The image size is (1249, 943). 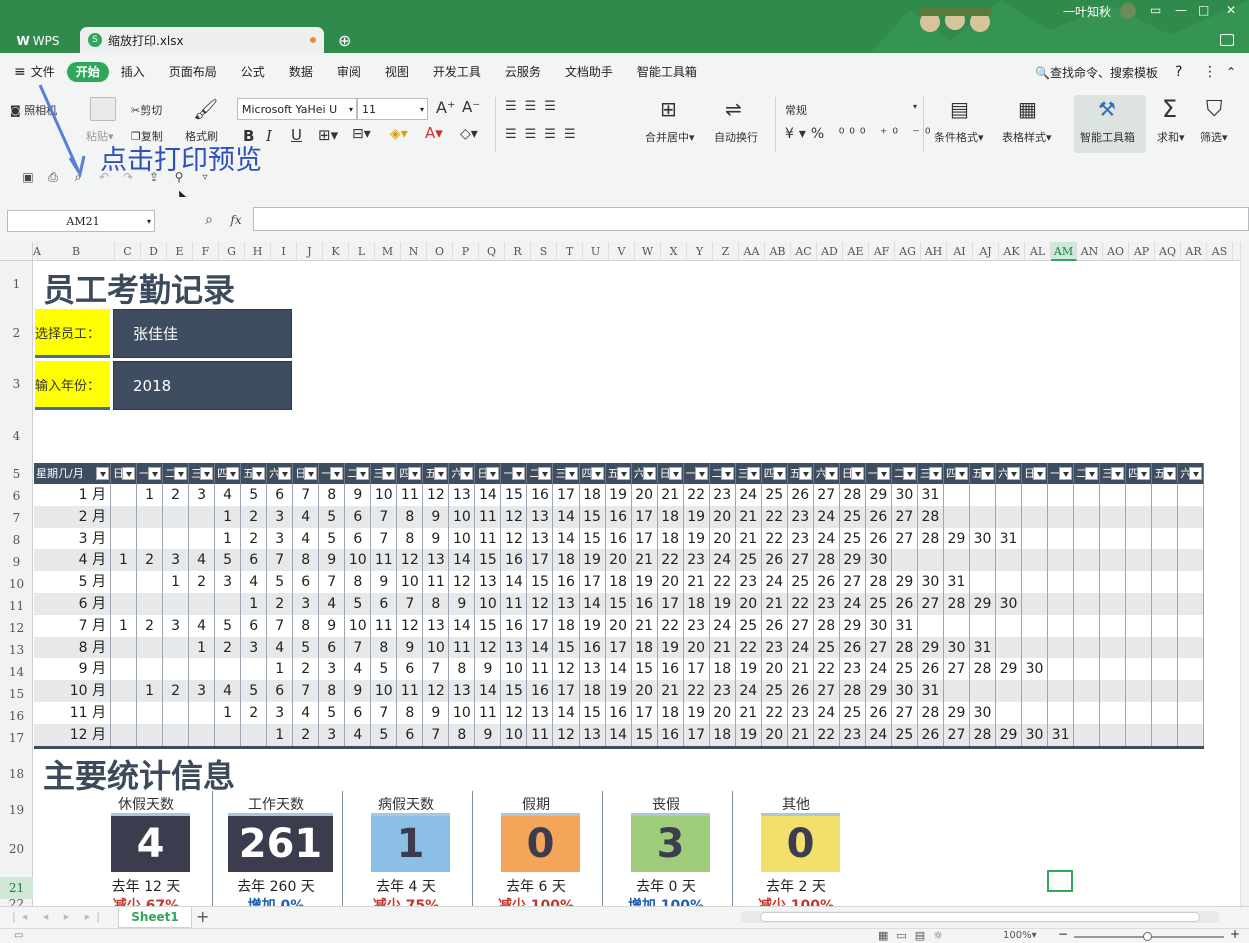 What do you see at coordinates (202, 647) in the screenshot?
I see `day-cell: 1` at bounding box center [202, 647].